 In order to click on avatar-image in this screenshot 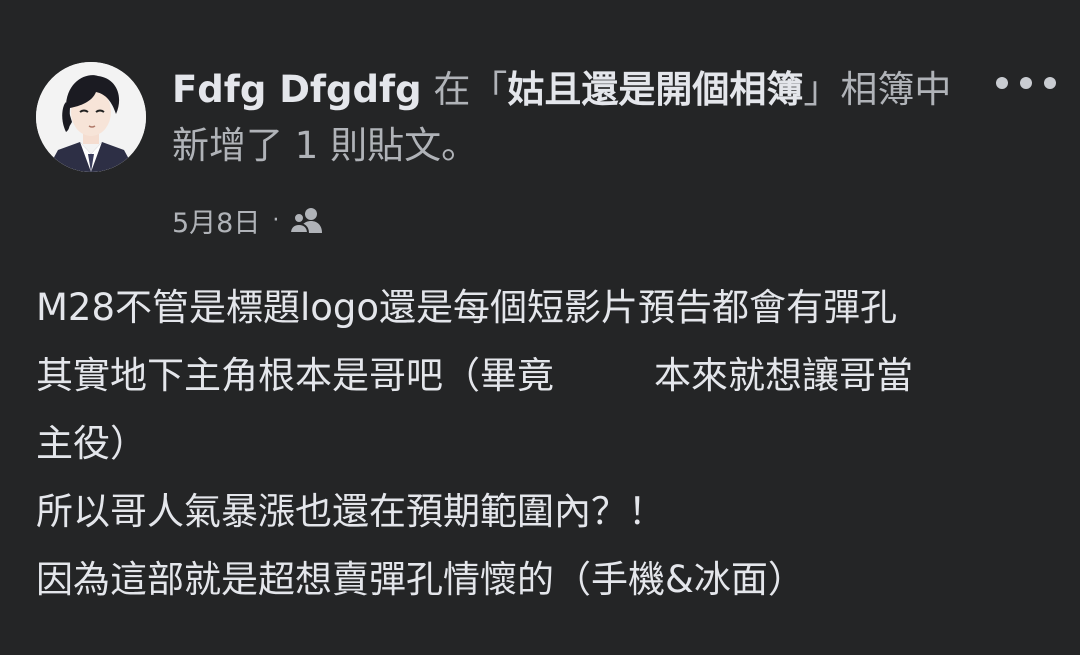, I will do `click(91, 117)`.